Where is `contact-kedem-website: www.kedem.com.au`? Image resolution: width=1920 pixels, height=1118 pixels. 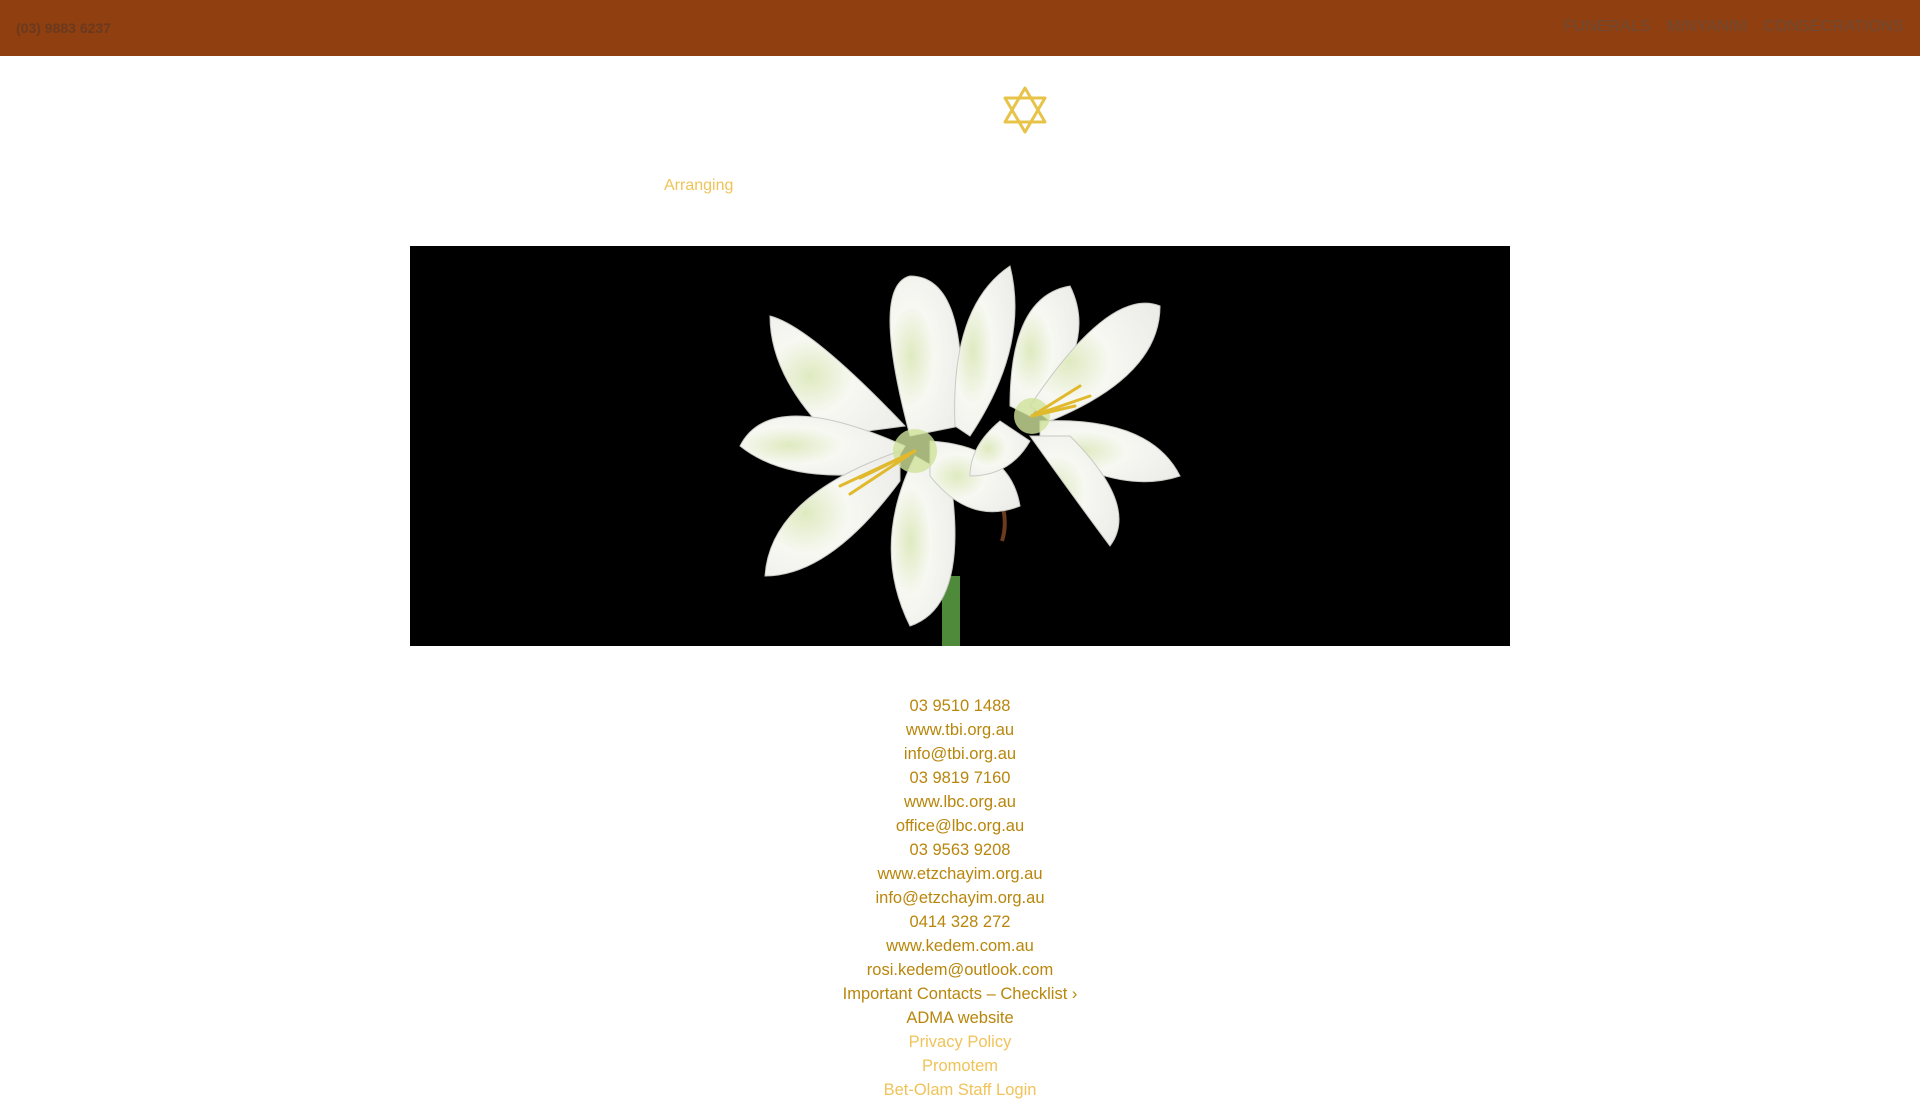
contact-kedem-website: www.kedem.com.au is located at coordinates (960, 946).